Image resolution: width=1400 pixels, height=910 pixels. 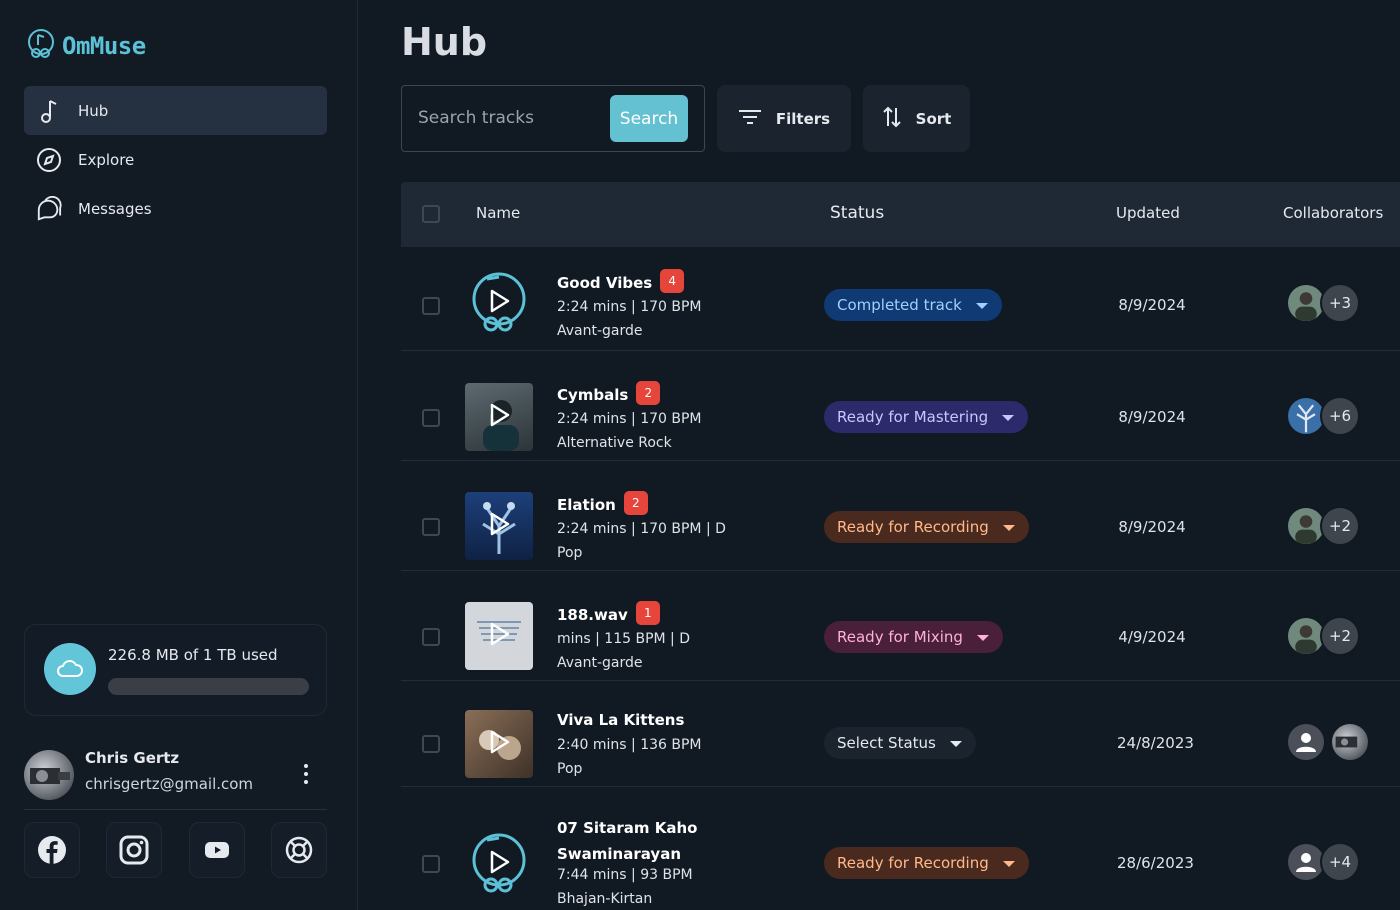 I want to click on collaborators: +3, so click(x=1323, y=303).